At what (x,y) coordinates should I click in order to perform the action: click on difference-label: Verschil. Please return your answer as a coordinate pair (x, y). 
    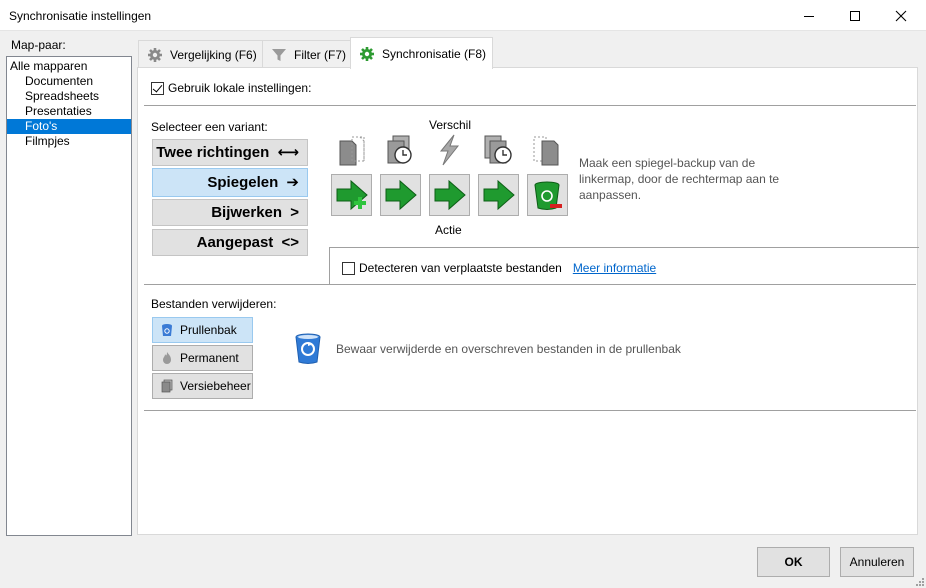
    Looking at the image, I should click on (450, 125).